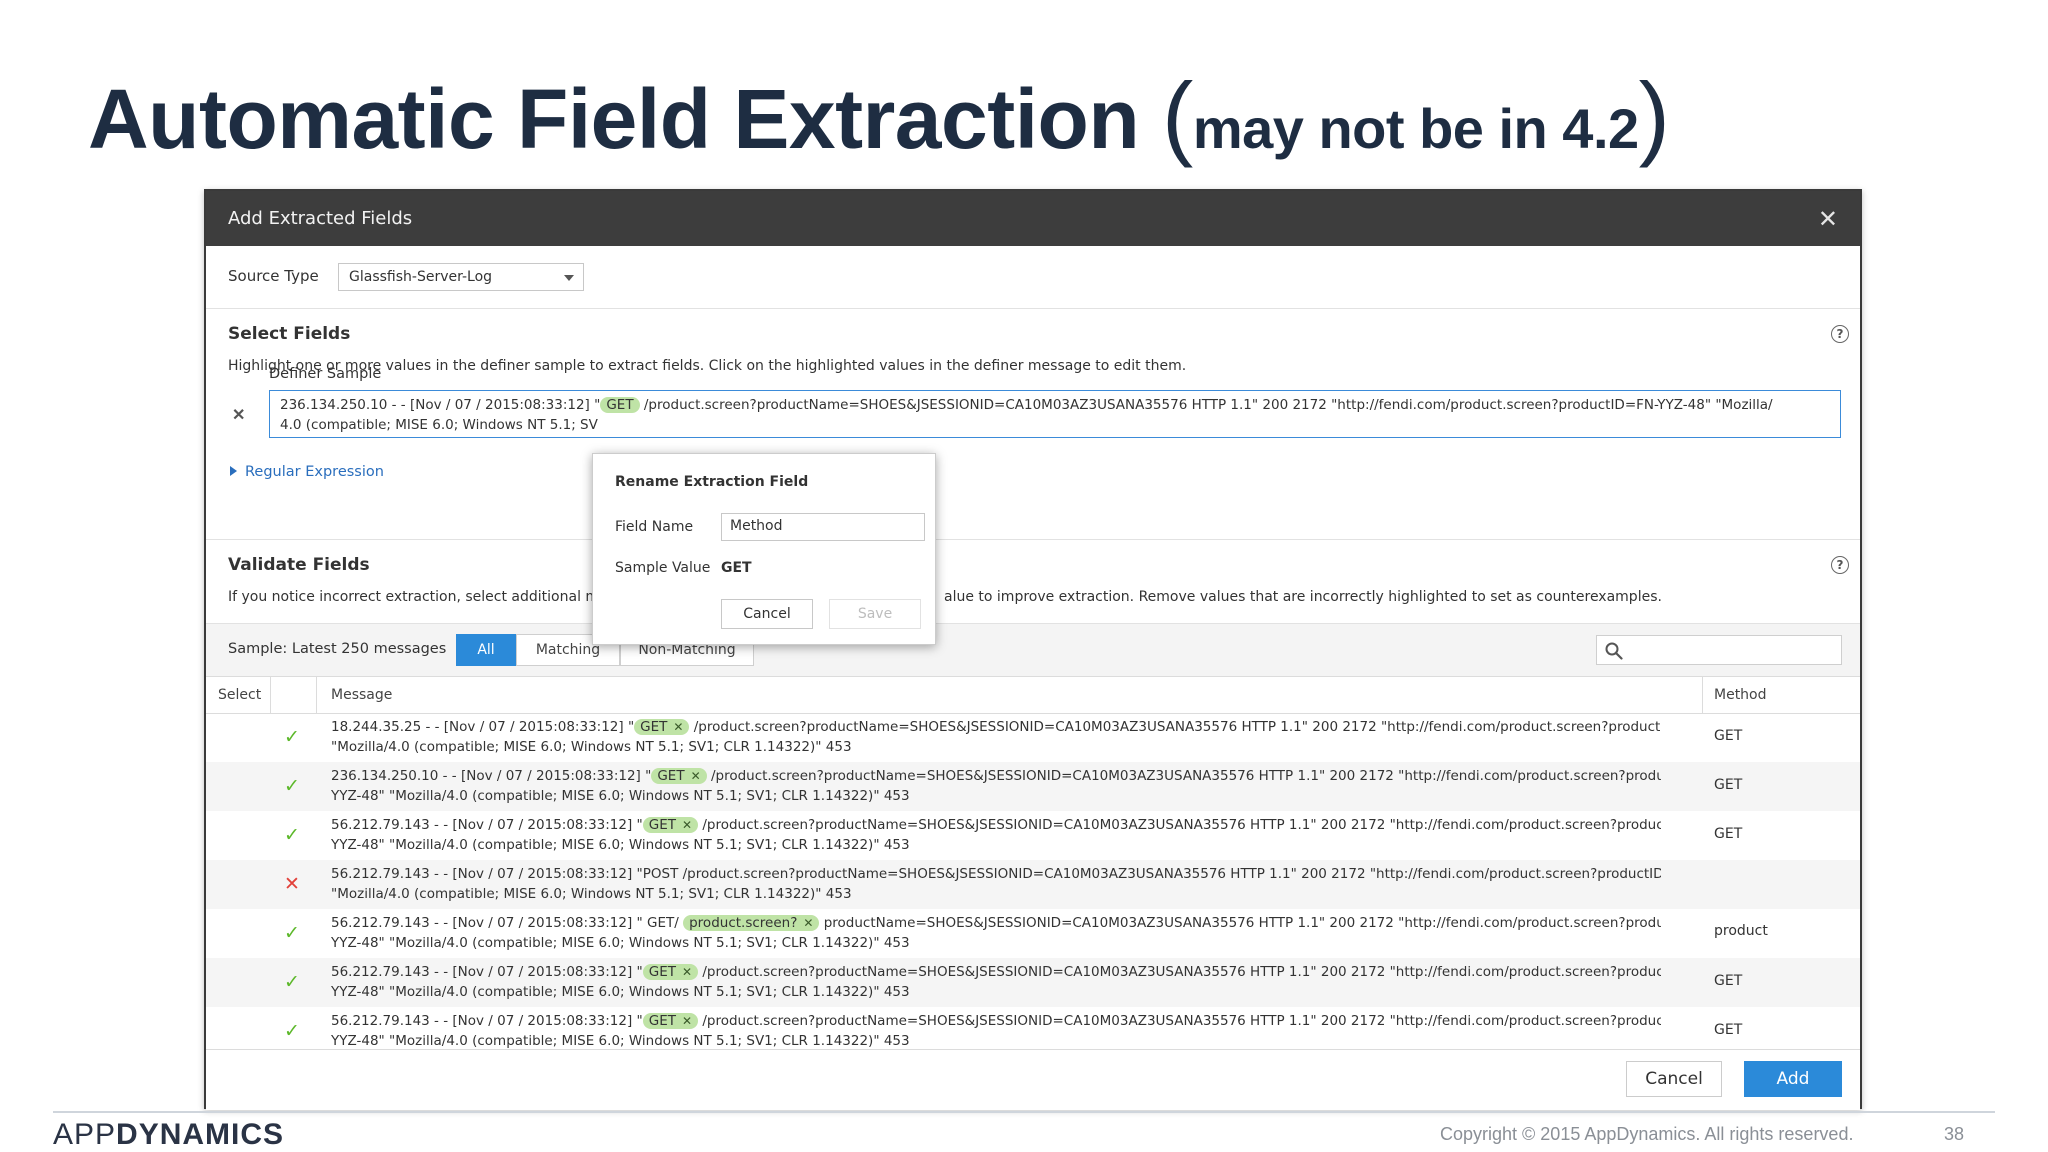 This screenshot has height=1152, width=2048. Describe the element at coordinates (1033, 1079) in the screenshot. I see `dialog-footer: Cancel Add` at that location.